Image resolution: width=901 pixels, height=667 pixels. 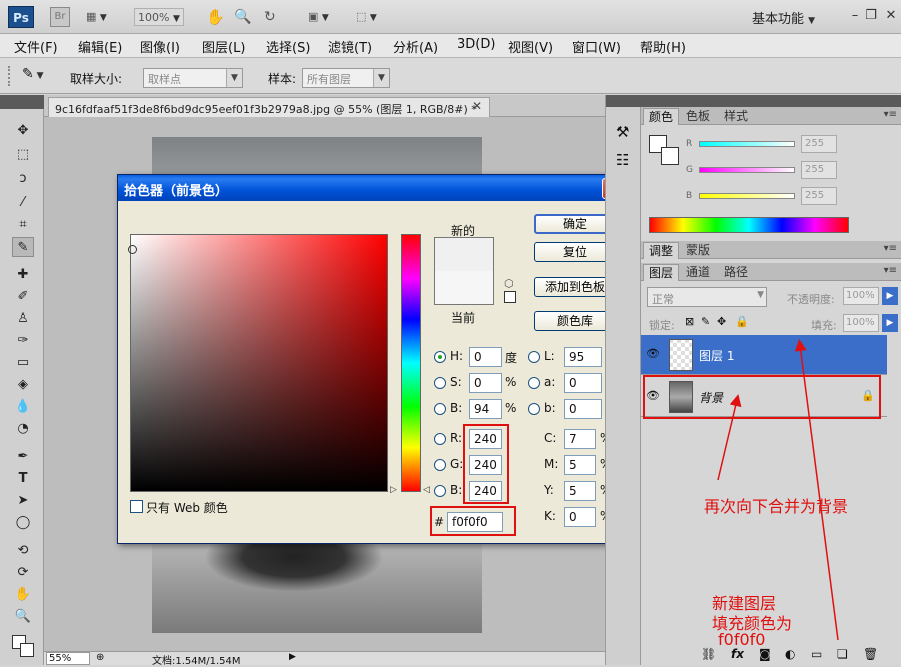 I want to click on merge-arrow, so click(x=729, y=437).